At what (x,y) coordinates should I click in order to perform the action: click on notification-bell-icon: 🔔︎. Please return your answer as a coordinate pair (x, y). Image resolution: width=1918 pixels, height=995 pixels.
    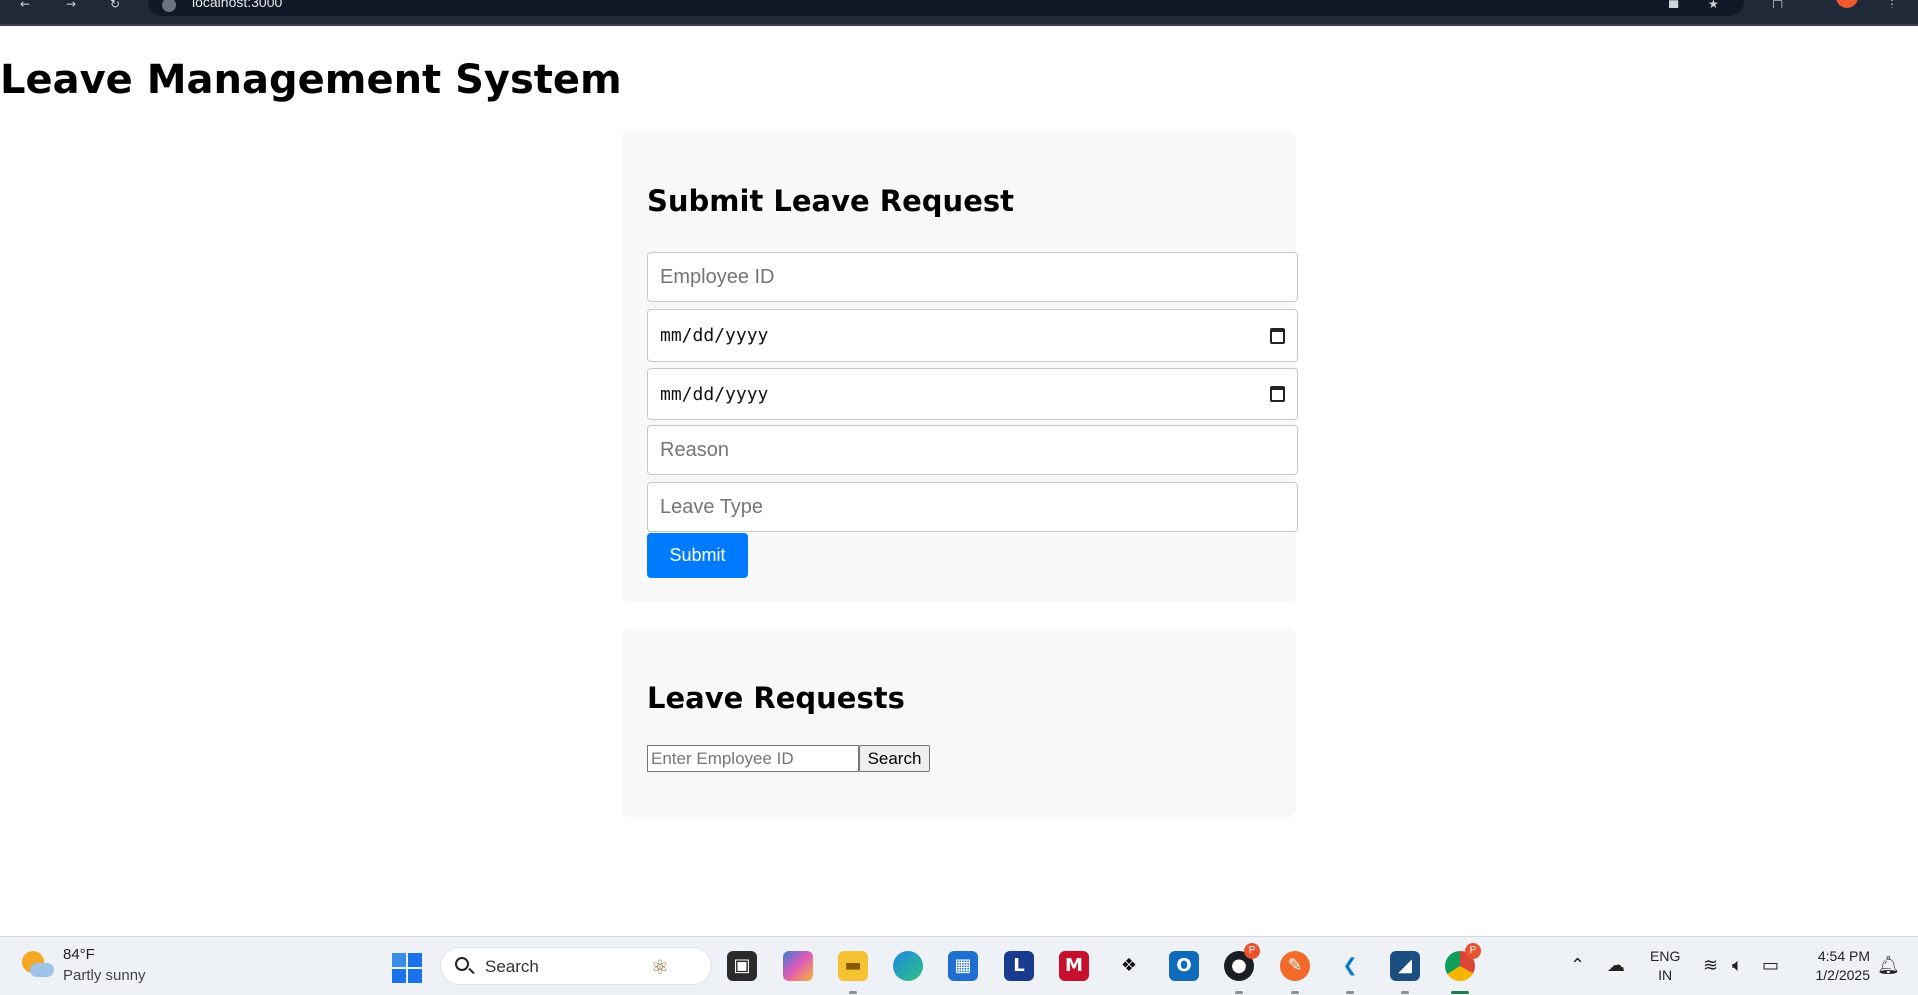
    Looking at the image, I should click on (1888, 965).